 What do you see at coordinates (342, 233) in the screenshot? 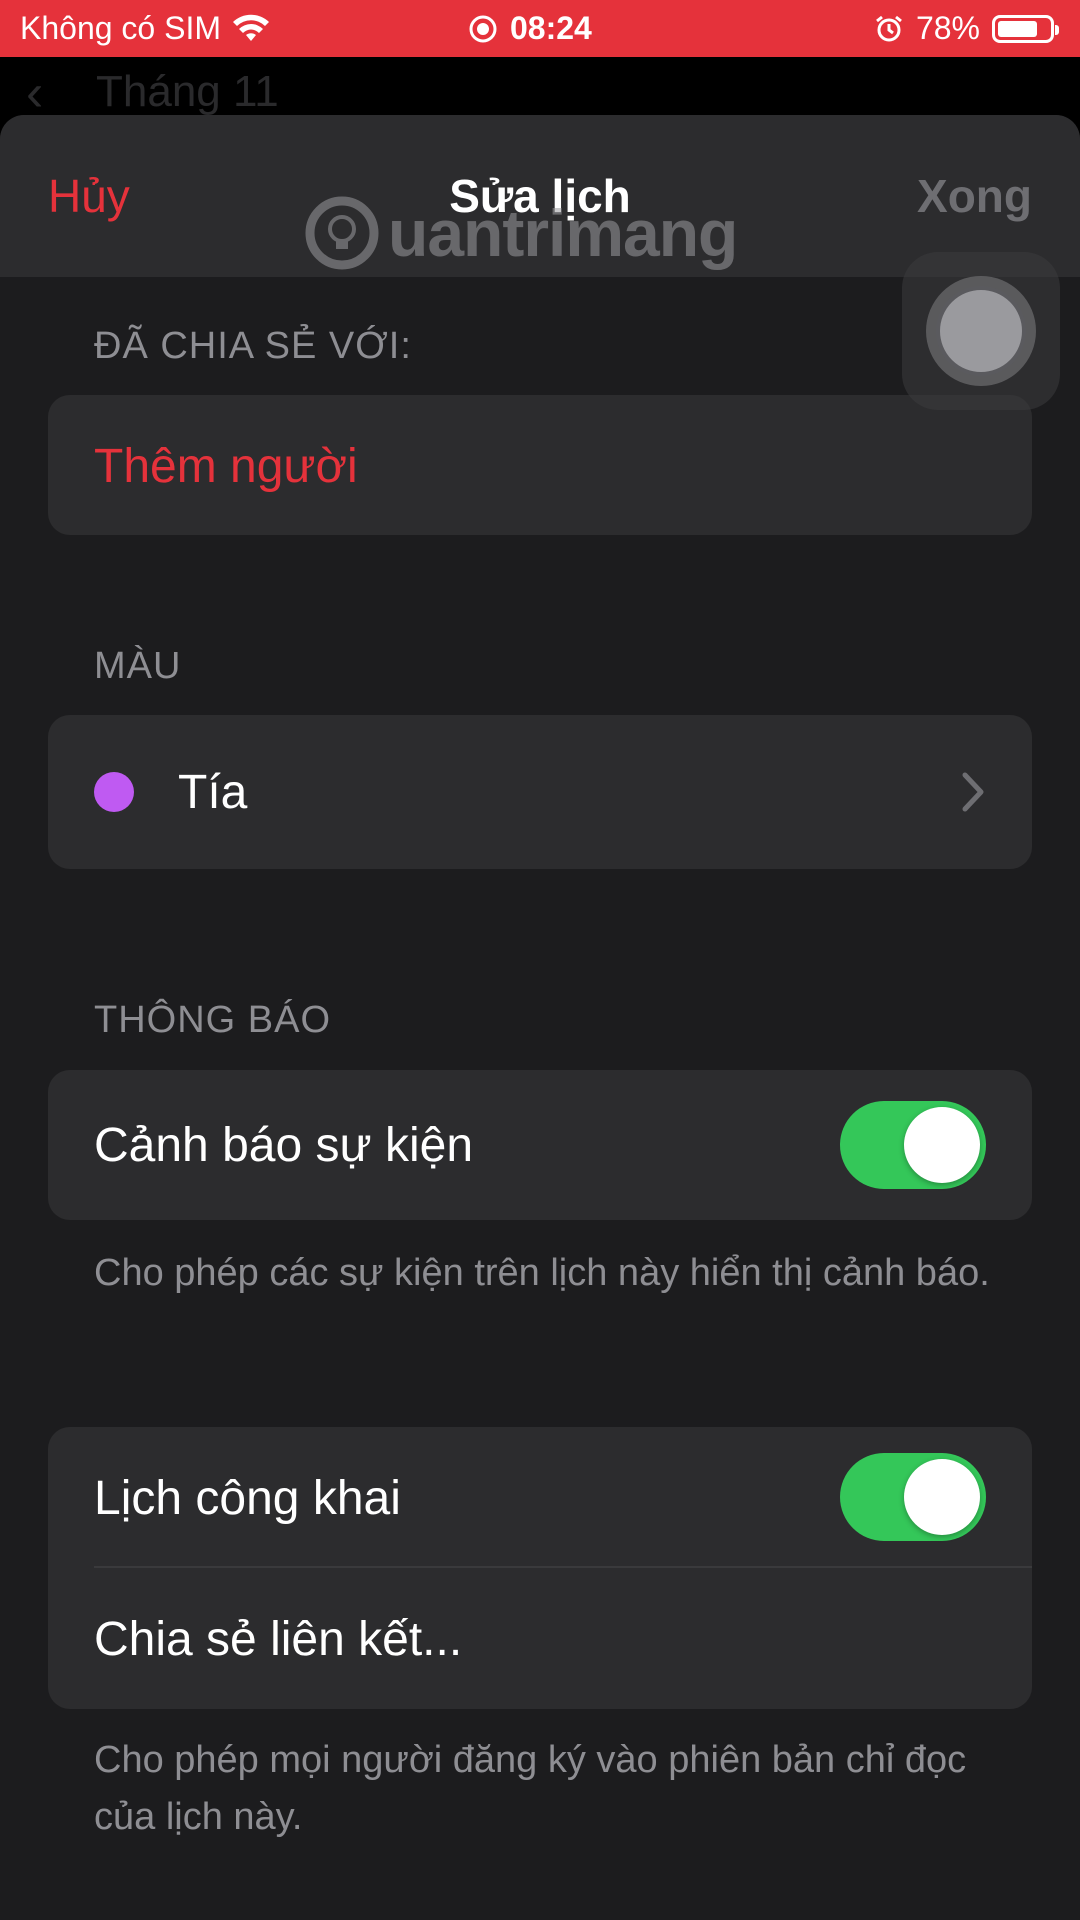
I see `lightbulb-logo-icon` at bounding box center [342, 233].